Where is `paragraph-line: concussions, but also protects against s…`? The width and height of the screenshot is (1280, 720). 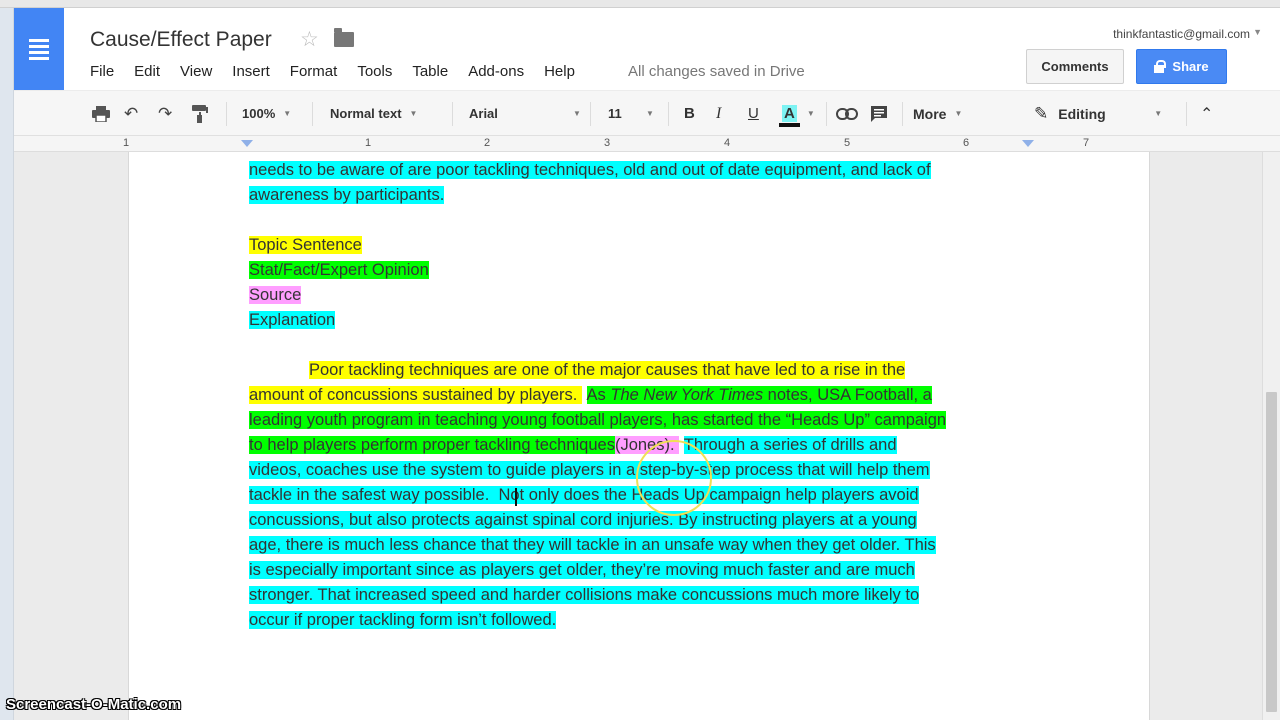
paragraph-line: concussions, but also protects against s… is located at coordinates (583, 520).